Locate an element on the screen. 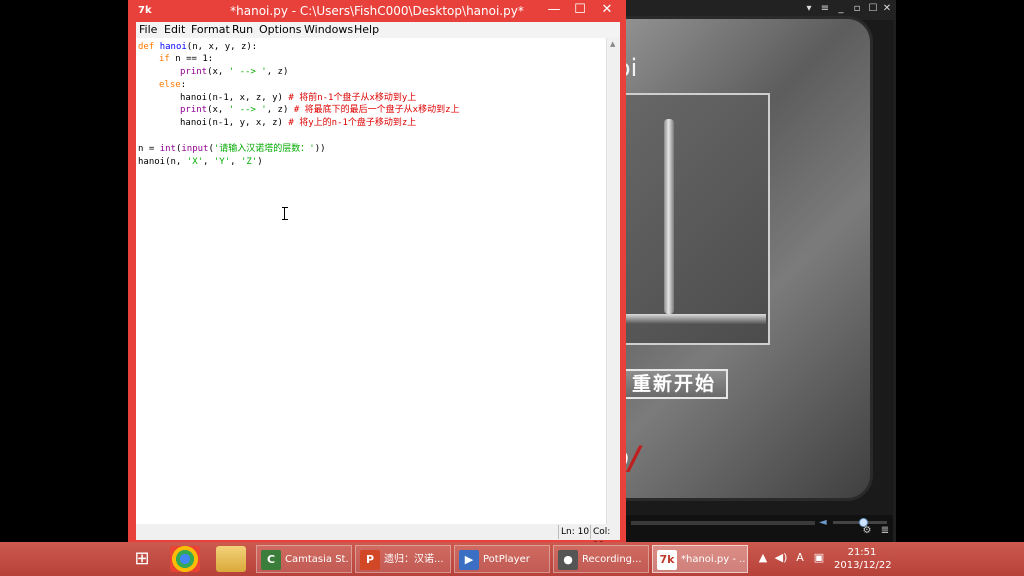 This screenshot has height=576, width=1024. code-text: (n, x, y, z): is located at coordinates (222, 47).